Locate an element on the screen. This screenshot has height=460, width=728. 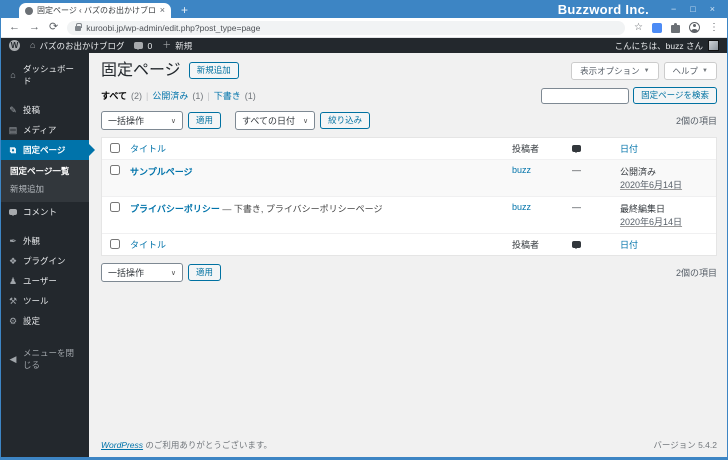
sidebar-item-comments: コメント is located at coordinates (45, 212).